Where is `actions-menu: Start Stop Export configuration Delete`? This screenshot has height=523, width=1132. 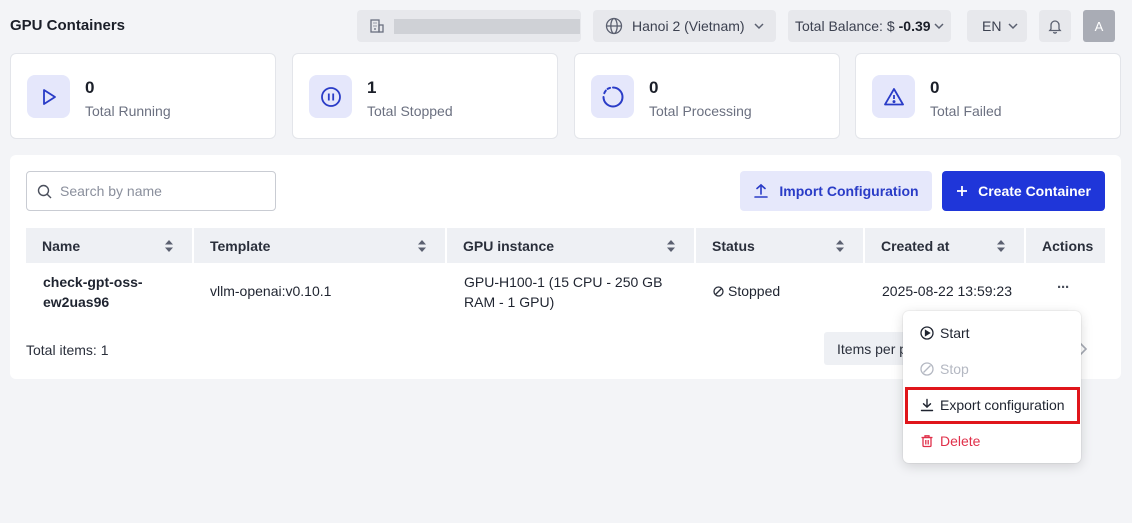 actions-menu: Start Stop Export configuration Delete is located at coordinates (992, 387).